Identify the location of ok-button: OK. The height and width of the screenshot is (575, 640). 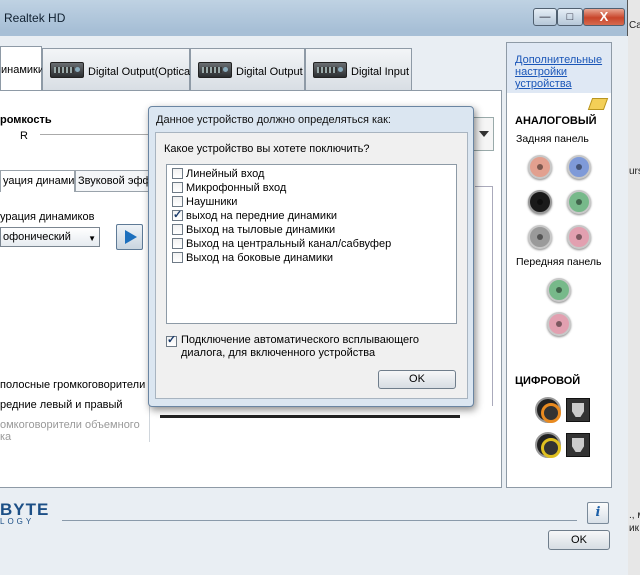
(579, 540).